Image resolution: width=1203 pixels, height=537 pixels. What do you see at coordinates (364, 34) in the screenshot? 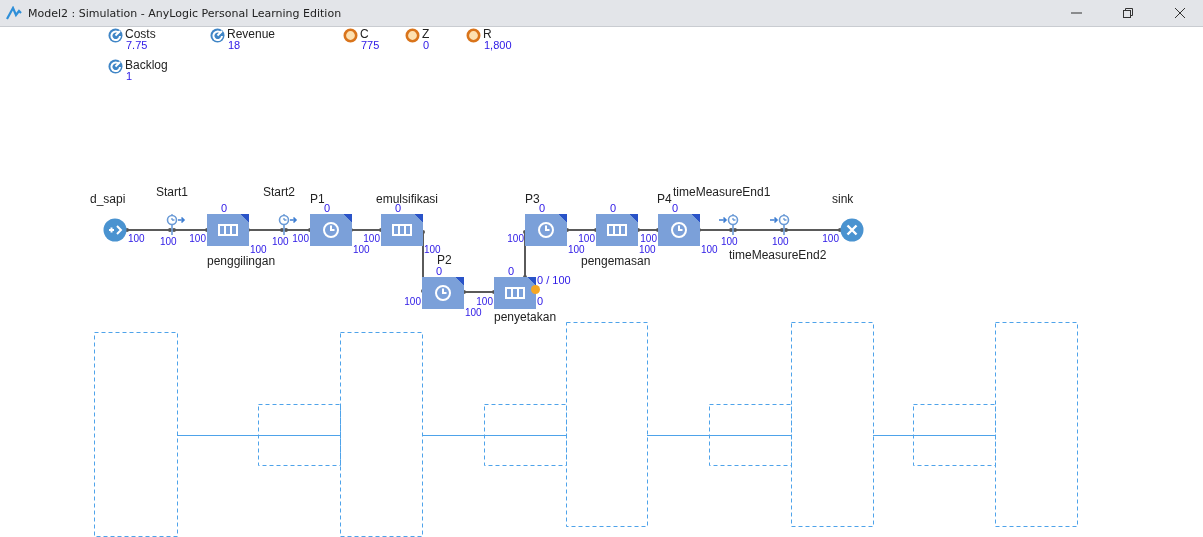
I see `variable-name: C` at bounding box center [364, 34].